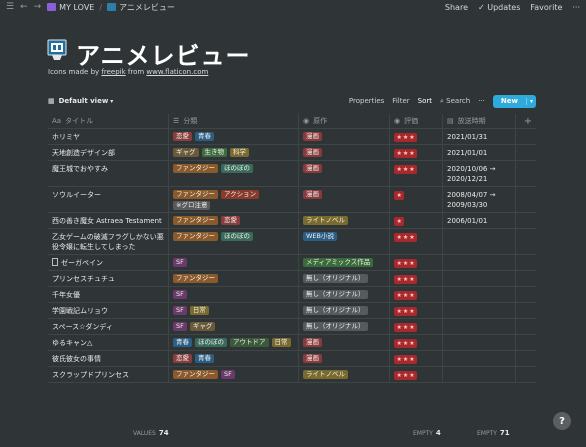 The width and height of the screenshot is (586, 447). I want to click on table-row: スペース☆ダンディ SF ギャグ 無し（オリジナル） ★ ★ ★, so click(292, 327).